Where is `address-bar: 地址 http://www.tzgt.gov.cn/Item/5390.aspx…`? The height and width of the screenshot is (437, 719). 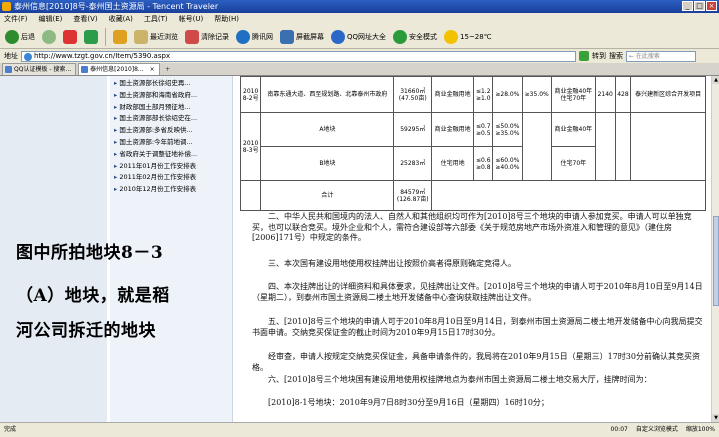
address-bar: 地址 http://www.tzgt.gov.cn/Item/5390.aspx… is located at coordinates (359, 56).